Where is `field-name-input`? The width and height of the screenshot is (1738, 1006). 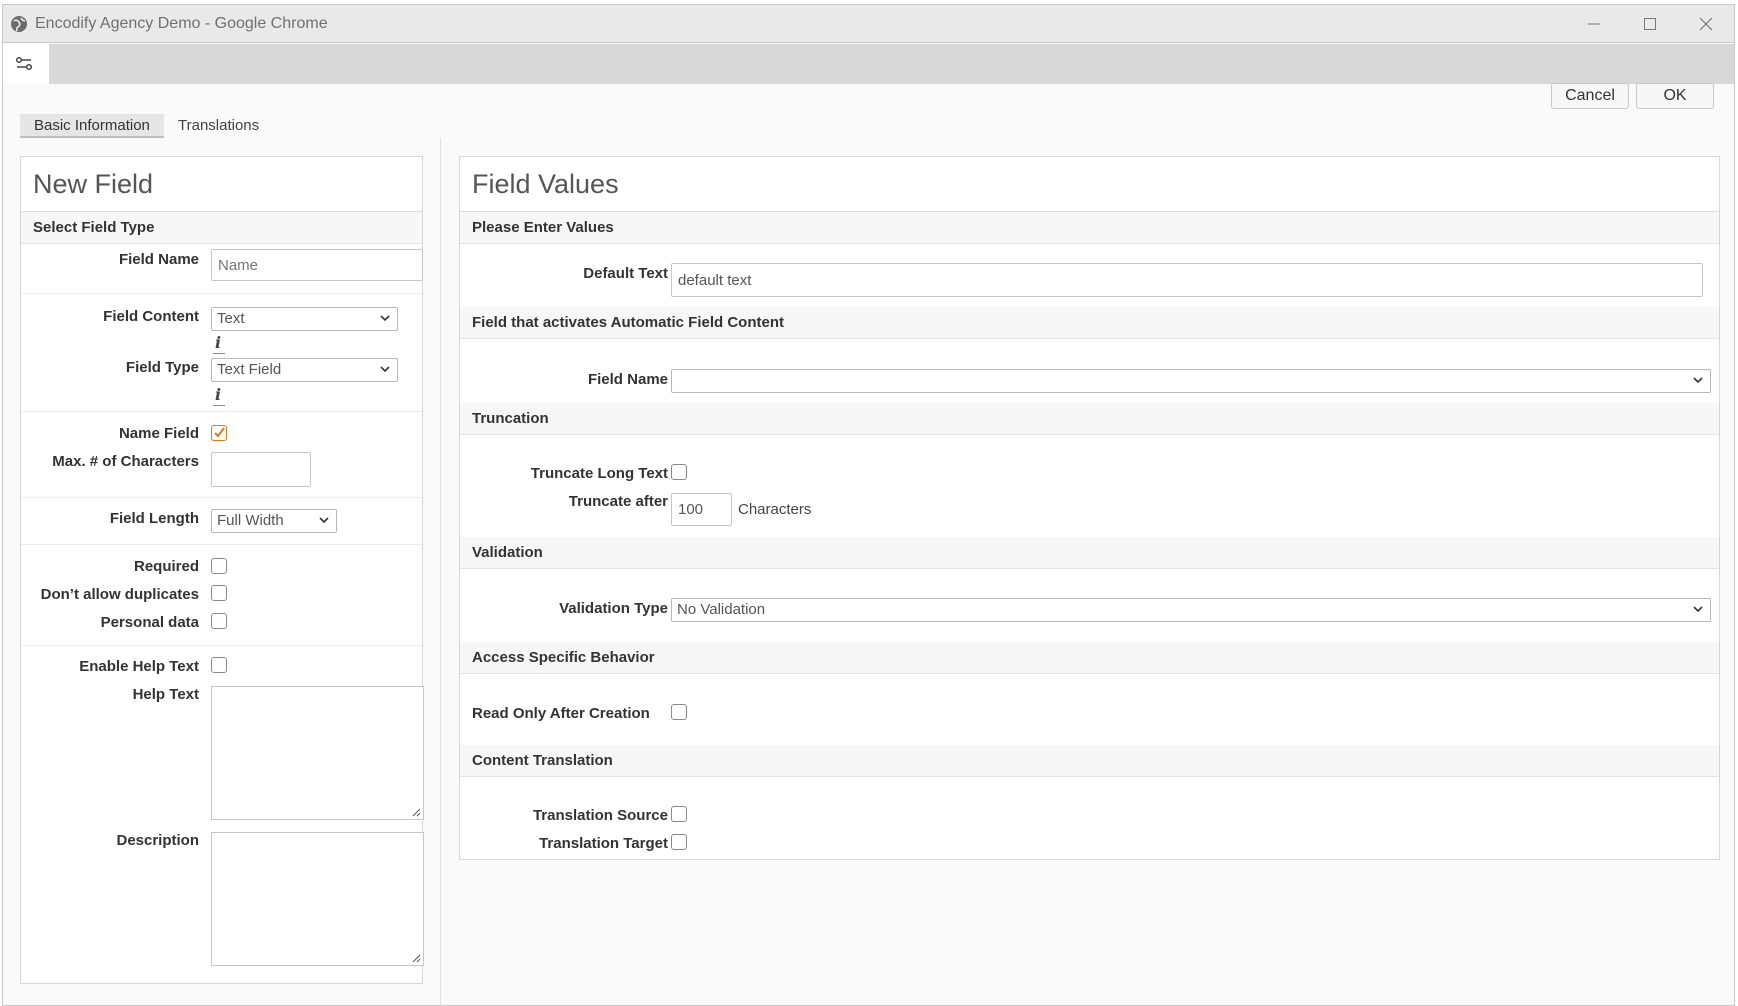 field-name-input is located at coordinates (317, 265).